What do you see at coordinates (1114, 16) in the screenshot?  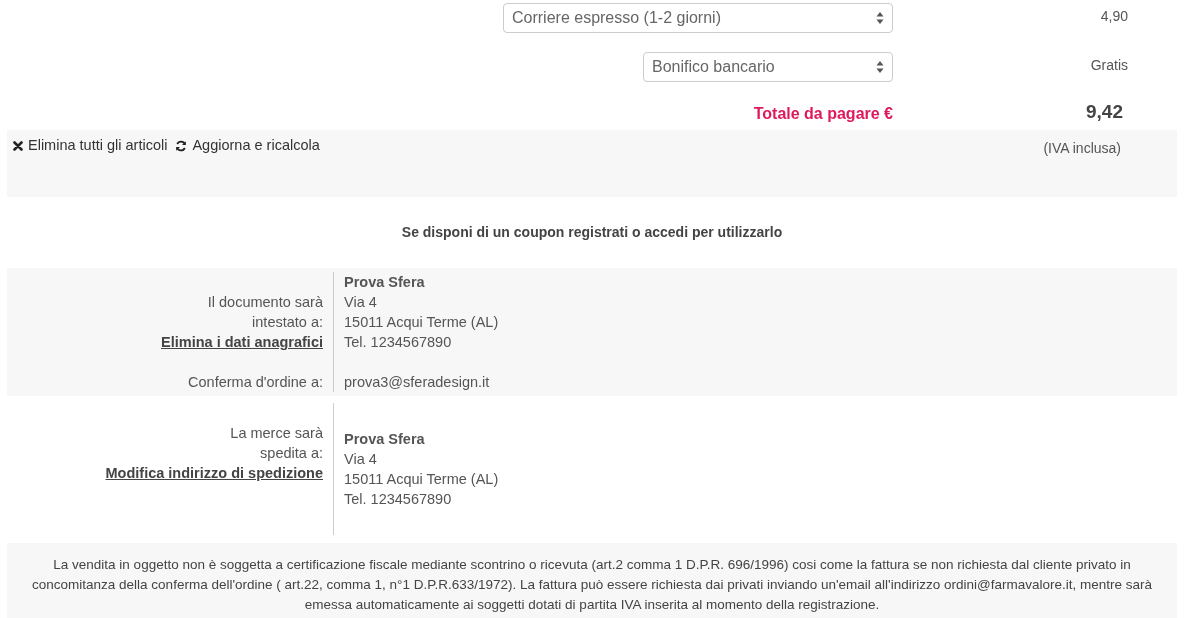 I see `option-price: 4,90` at bounding box center [1114, 16].